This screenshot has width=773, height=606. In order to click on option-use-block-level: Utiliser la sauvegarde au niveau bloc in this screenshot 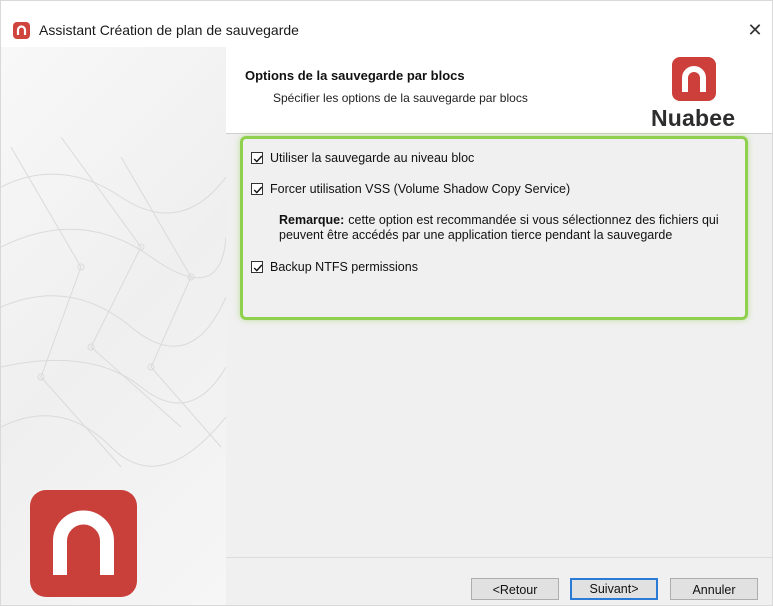, I will do `click(362, 158)`.